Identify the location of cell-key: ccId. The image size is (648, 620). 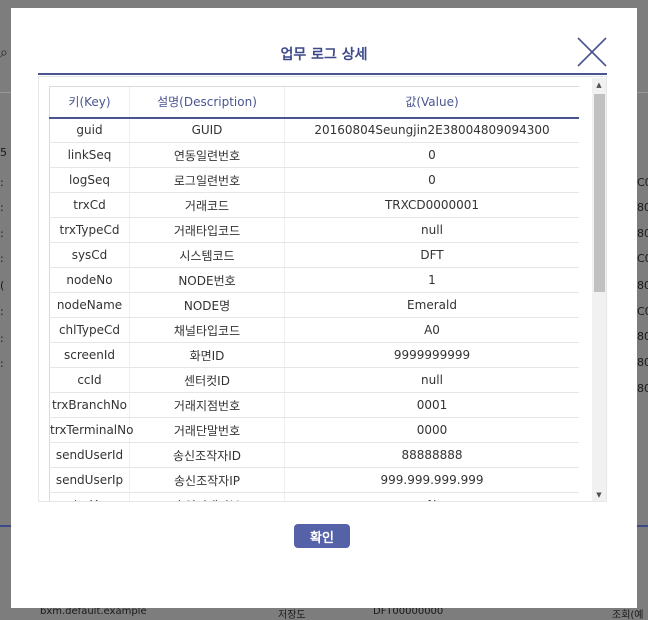
(89, 380).